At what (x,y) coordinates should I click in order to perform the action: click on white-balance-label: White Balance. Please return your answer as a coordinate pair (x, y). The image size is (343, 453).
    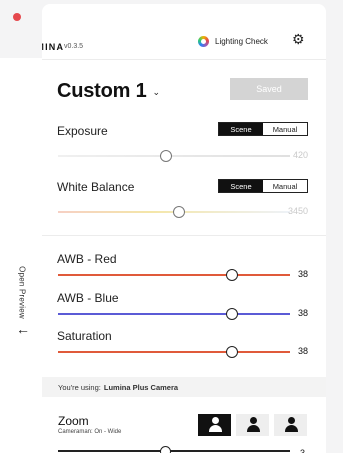
    Looking at the image, I should click on (96, 187).